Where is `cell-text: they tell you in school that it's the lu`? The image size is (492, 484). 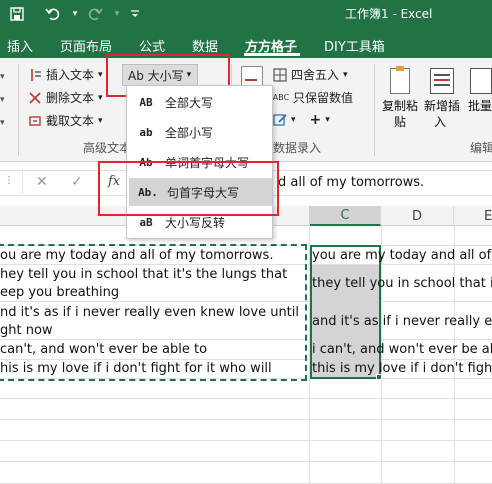
cell-text: they tell you in school that it's the lu is located at coordinates (402, 284).